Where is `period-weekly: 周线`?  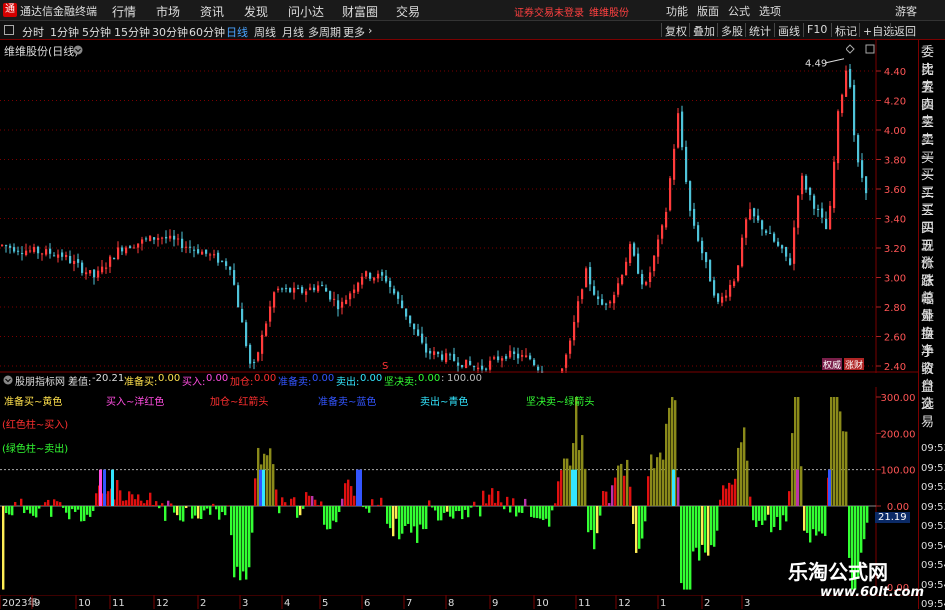
period-weekly: 周线 is located at coordinates (265, 32).